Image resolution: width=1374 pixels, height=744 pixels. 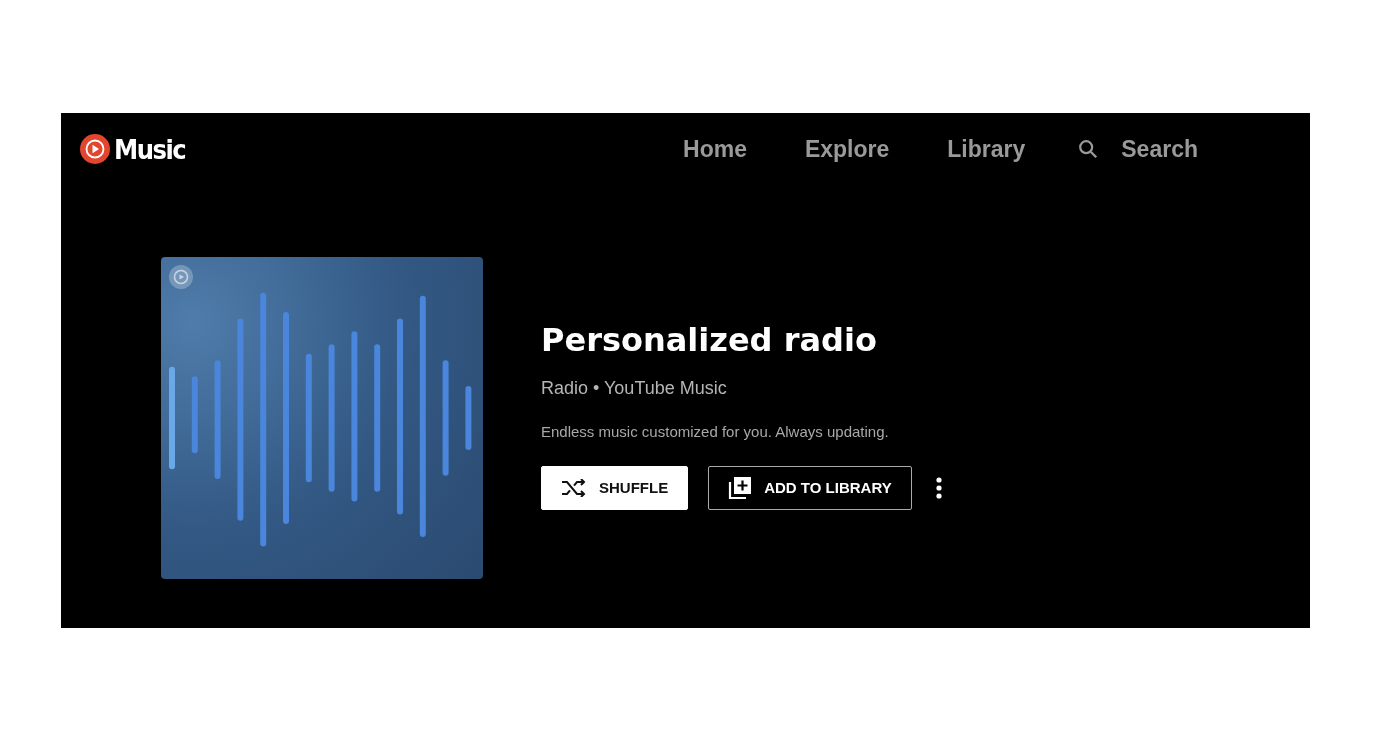 What do you see at coordinates (938, 487) in the screenshot?
I see `more-options-icon` at bounding box center [938, 487].